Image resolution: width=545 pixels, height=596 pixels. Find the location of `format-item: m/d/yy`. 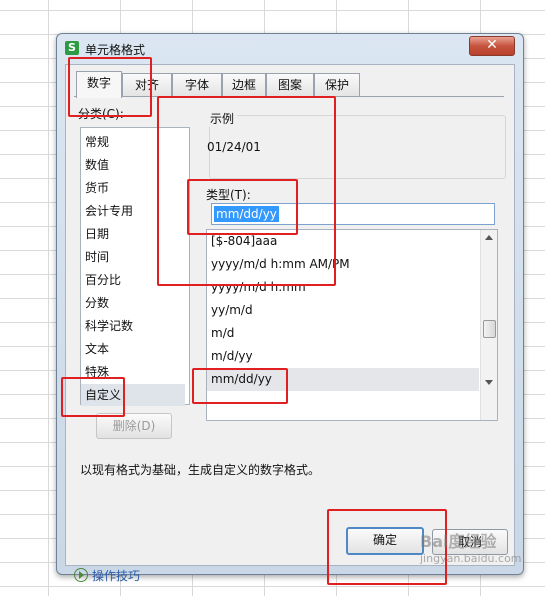

format-item: m/d/yy is located at coordinates (345, 356).